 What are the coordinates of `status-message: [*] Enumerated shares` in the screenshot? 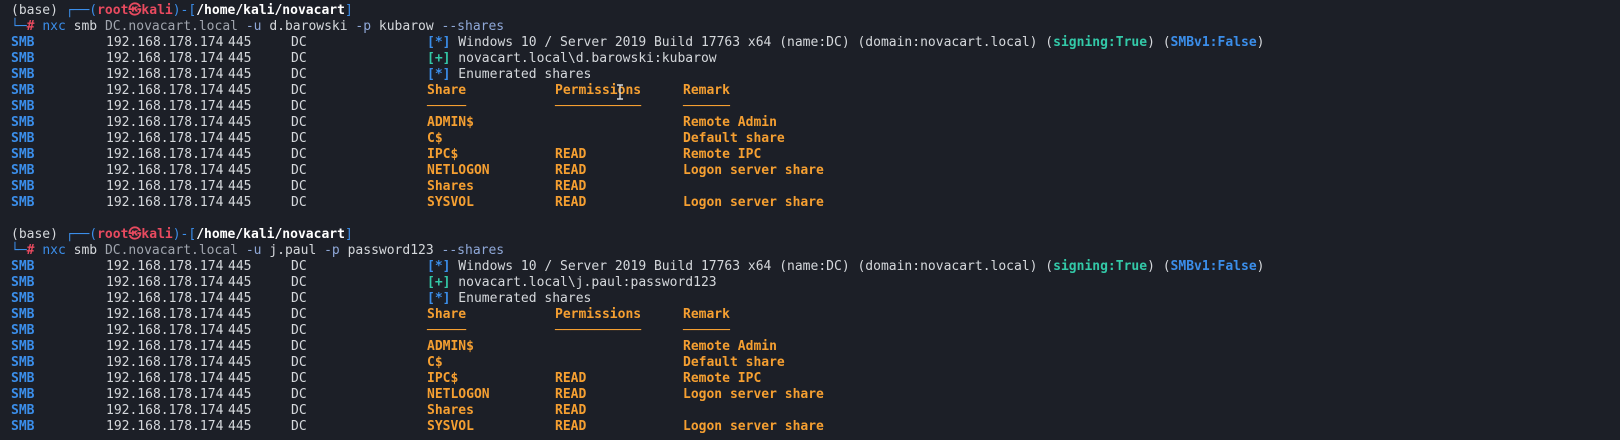 It's located at (509, 299).